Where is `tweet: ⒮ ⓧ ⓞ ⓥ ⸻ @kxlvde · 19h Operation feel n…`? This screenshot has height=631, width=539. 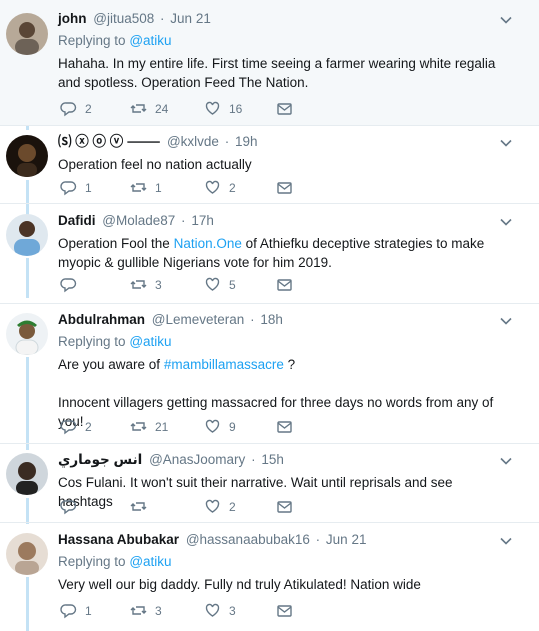
tweet: ⒮ ⓧ ⓞ ⓥ ⸻ @kxlvde · 19h Operation feel n… is located at coordinates (269, 165).